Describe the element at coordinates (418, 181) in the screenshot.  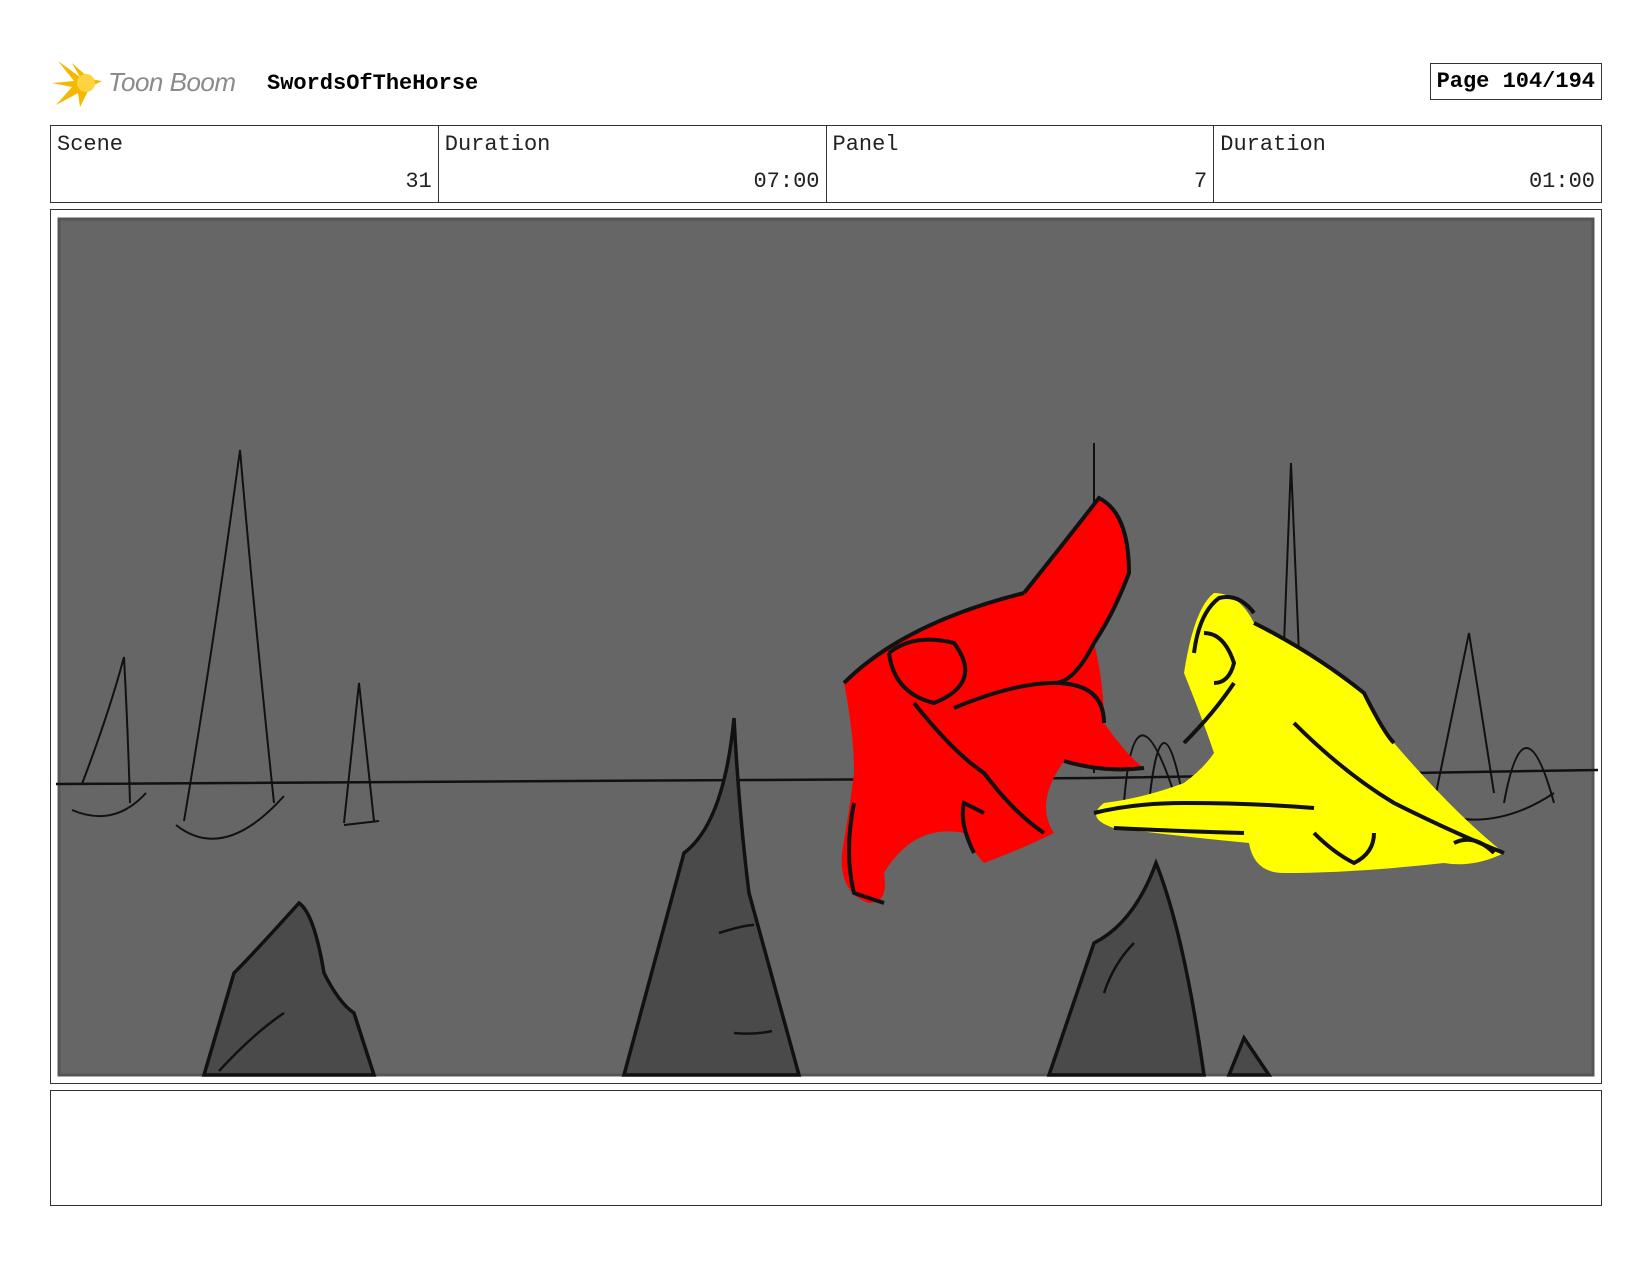
I see `scene-value: 31` at that location.